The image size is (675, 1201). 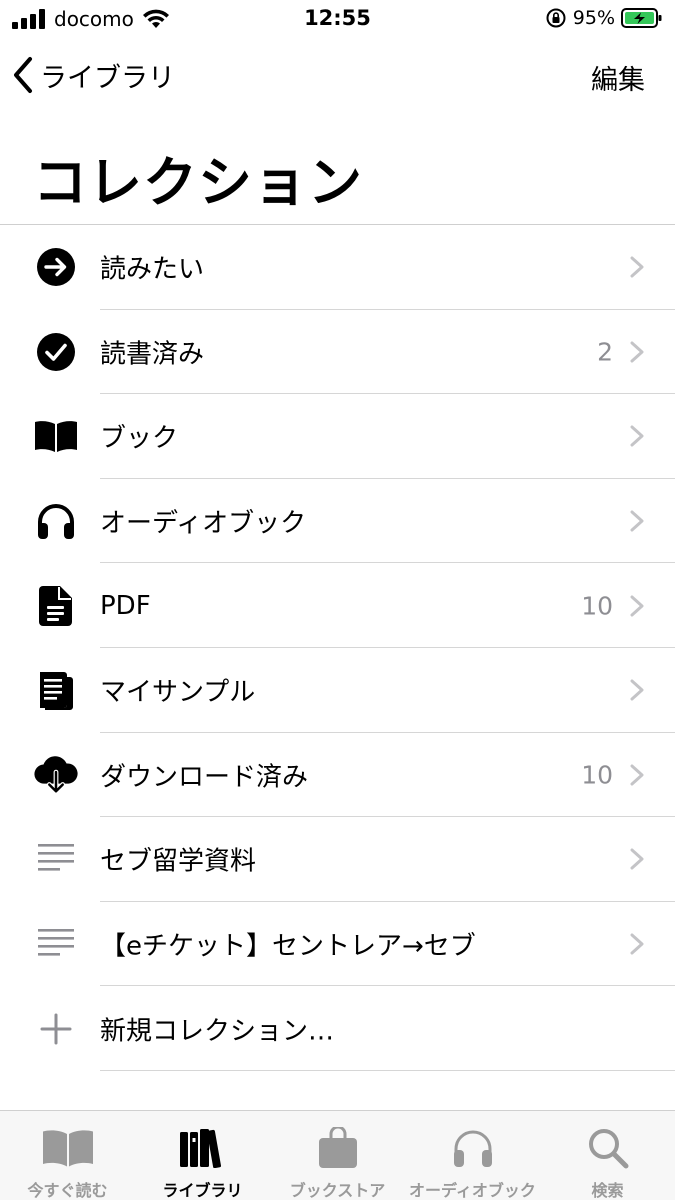 I want to click on battery-charging-icon, so click(x=641, y=18).